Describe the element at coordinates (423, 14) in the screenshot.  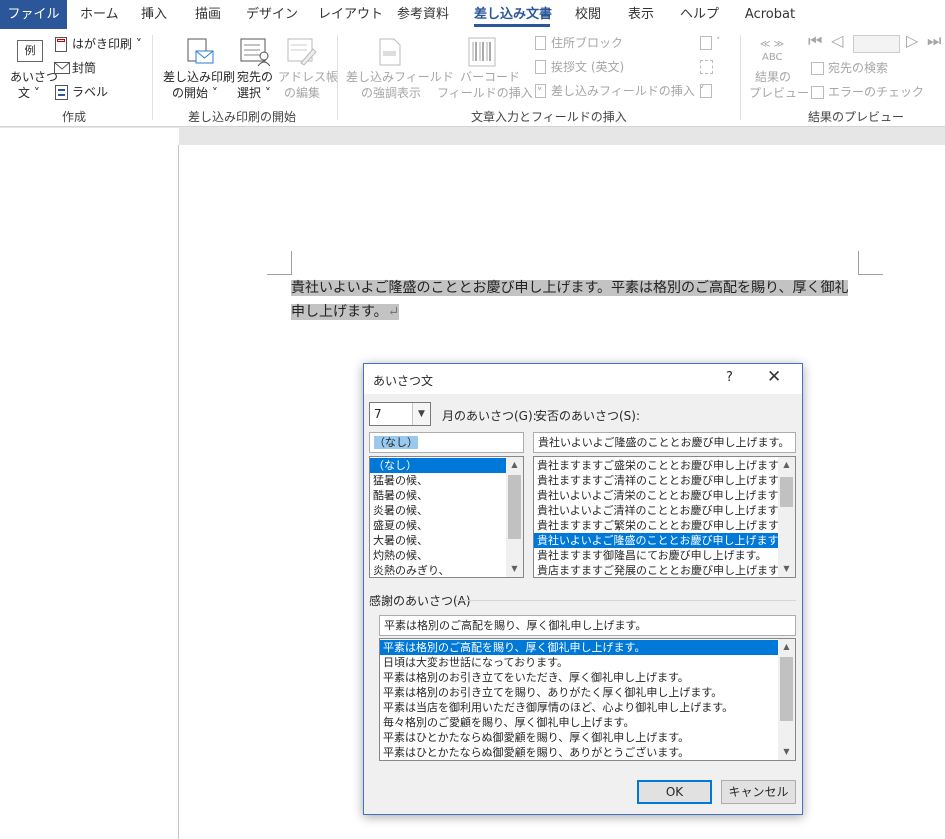
I see `tab-references: 参考資料` at that location.